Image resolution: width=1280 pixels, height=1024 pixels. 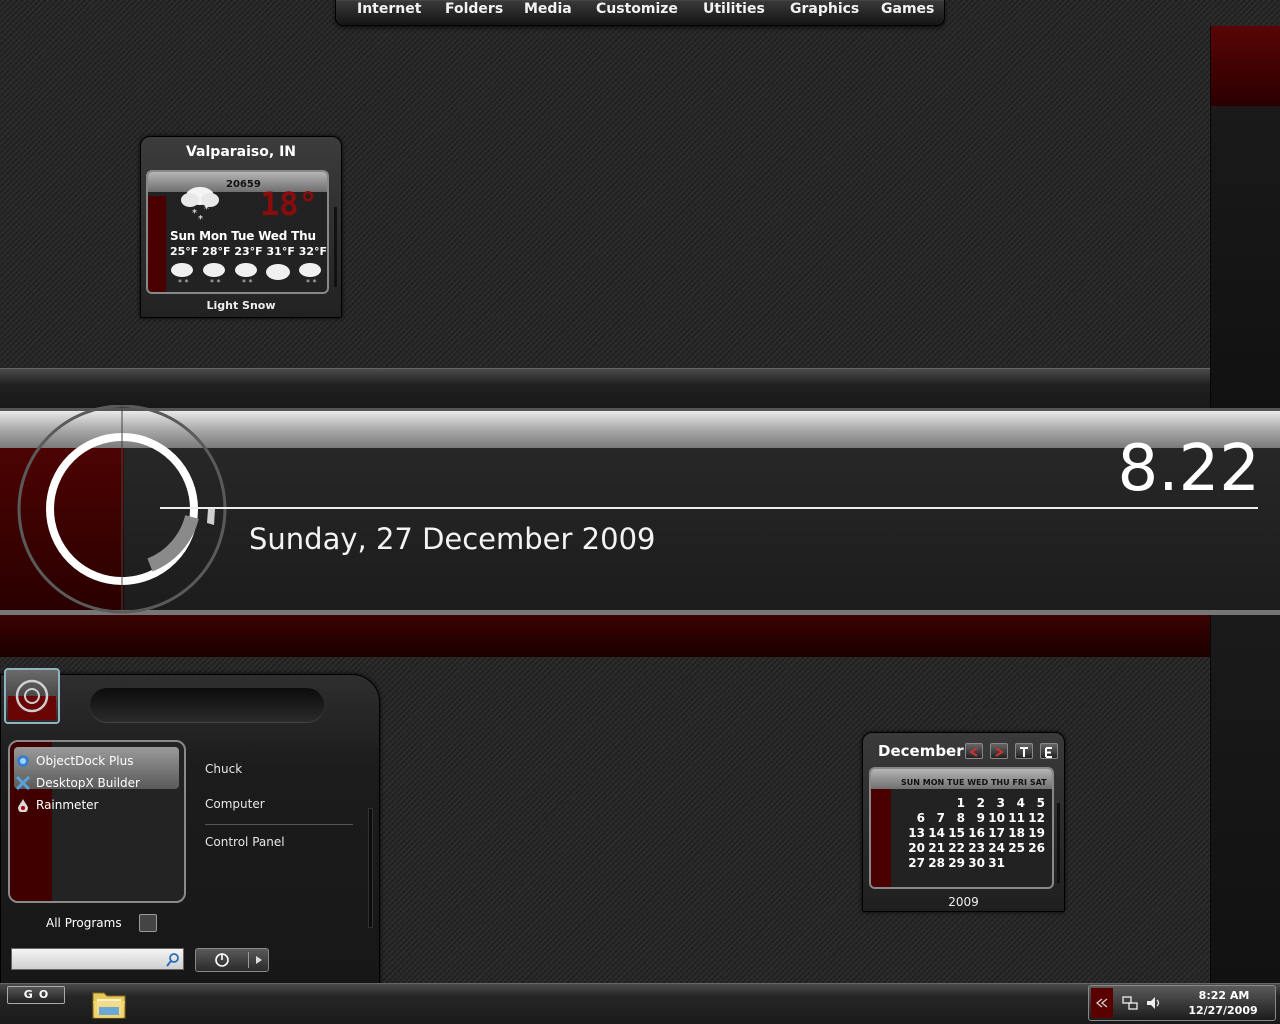 What do you see at coordinates (173, 960) in the screenshot?
I see `search-icon` at bounding box center [173, 960].